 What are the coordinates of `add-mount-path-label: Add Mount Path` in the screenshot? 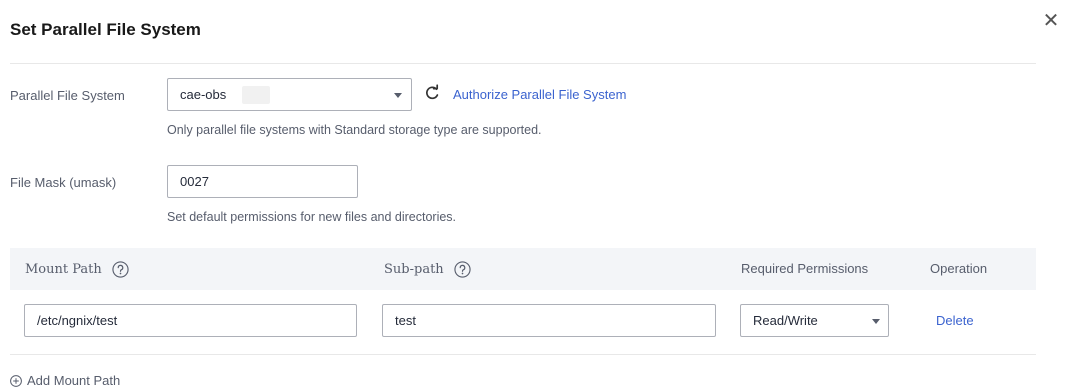 It's located at (74, 380).